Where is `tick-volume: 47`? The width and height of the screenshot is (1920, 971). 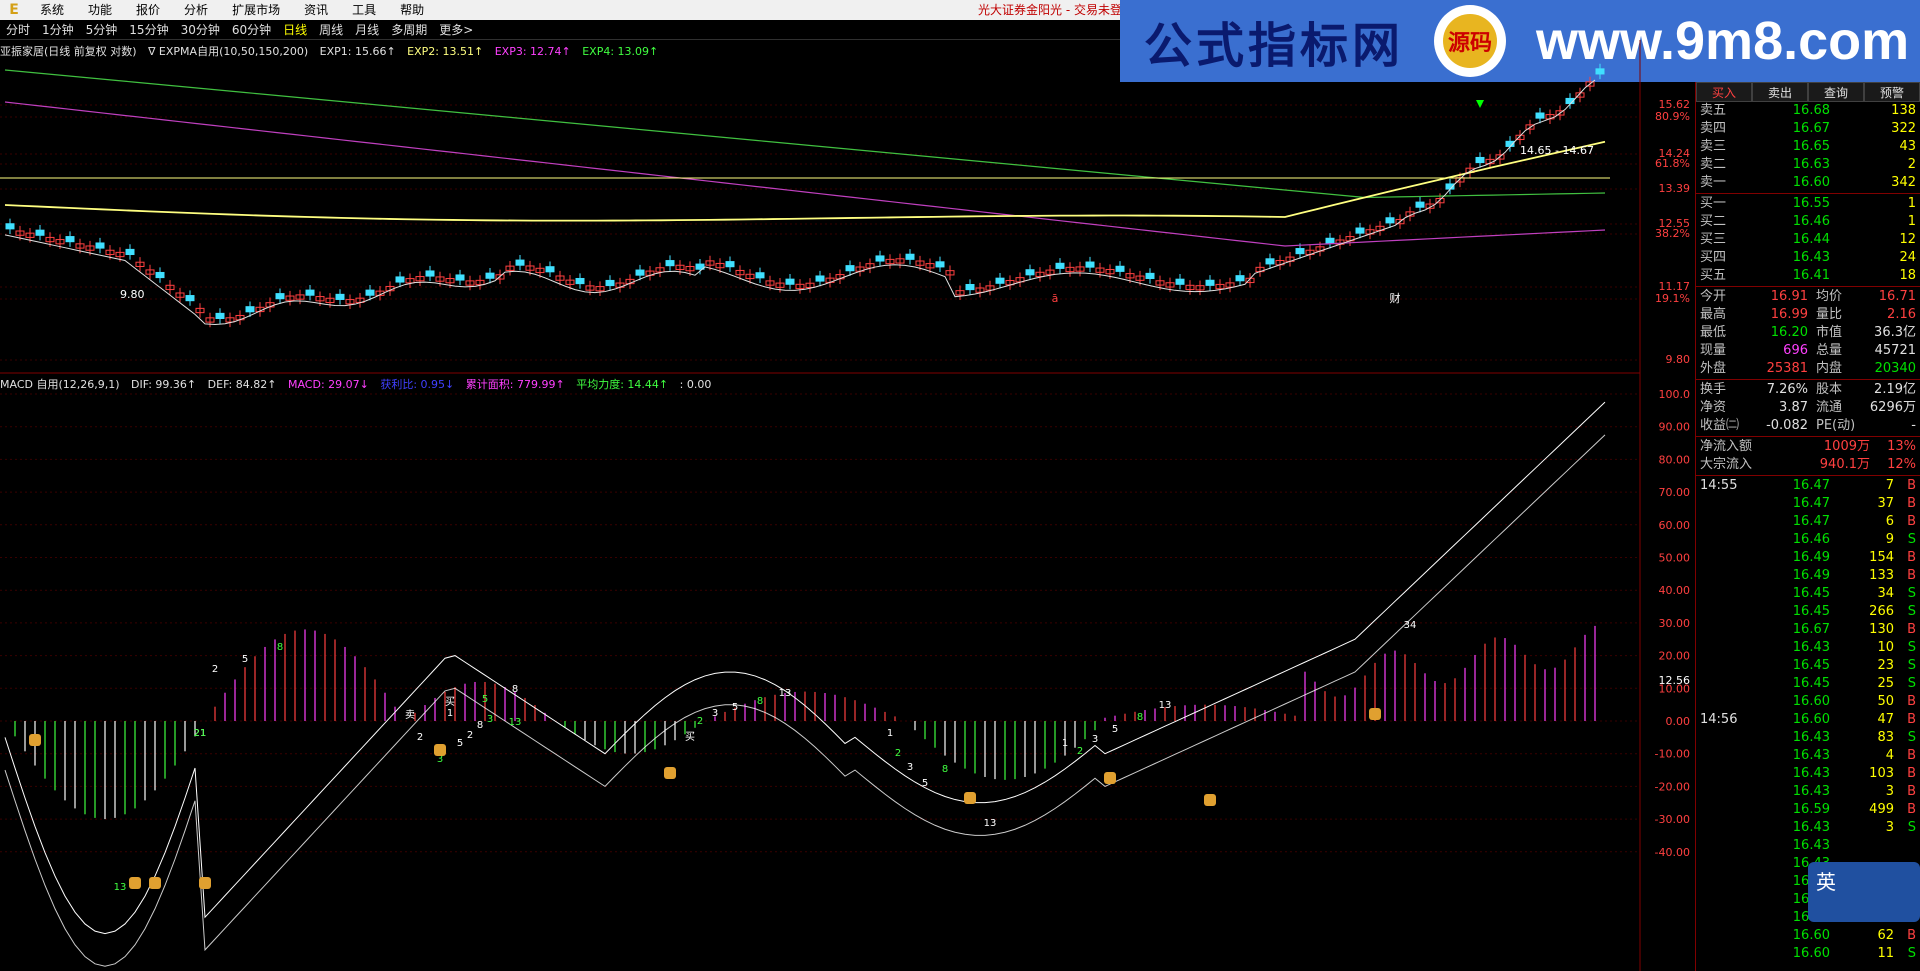
tick-volume: 47 is located at coordinates (1885, 719).